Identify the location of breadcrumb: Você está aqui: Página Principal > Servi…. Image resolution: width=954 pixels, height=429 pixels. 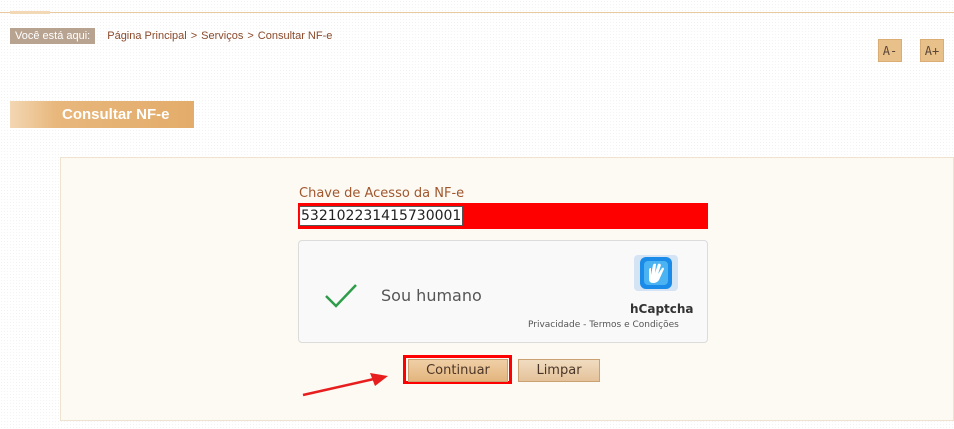
(171, 36).